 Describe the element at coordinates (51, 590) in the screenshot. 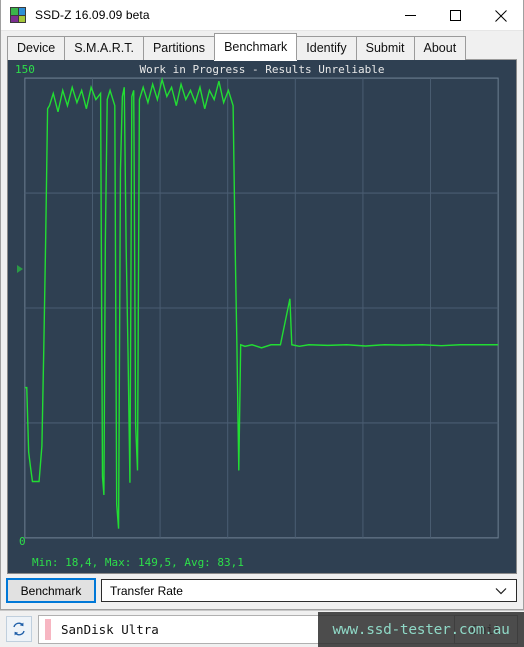

I see `benchmark-button: Benchmark` at that location.